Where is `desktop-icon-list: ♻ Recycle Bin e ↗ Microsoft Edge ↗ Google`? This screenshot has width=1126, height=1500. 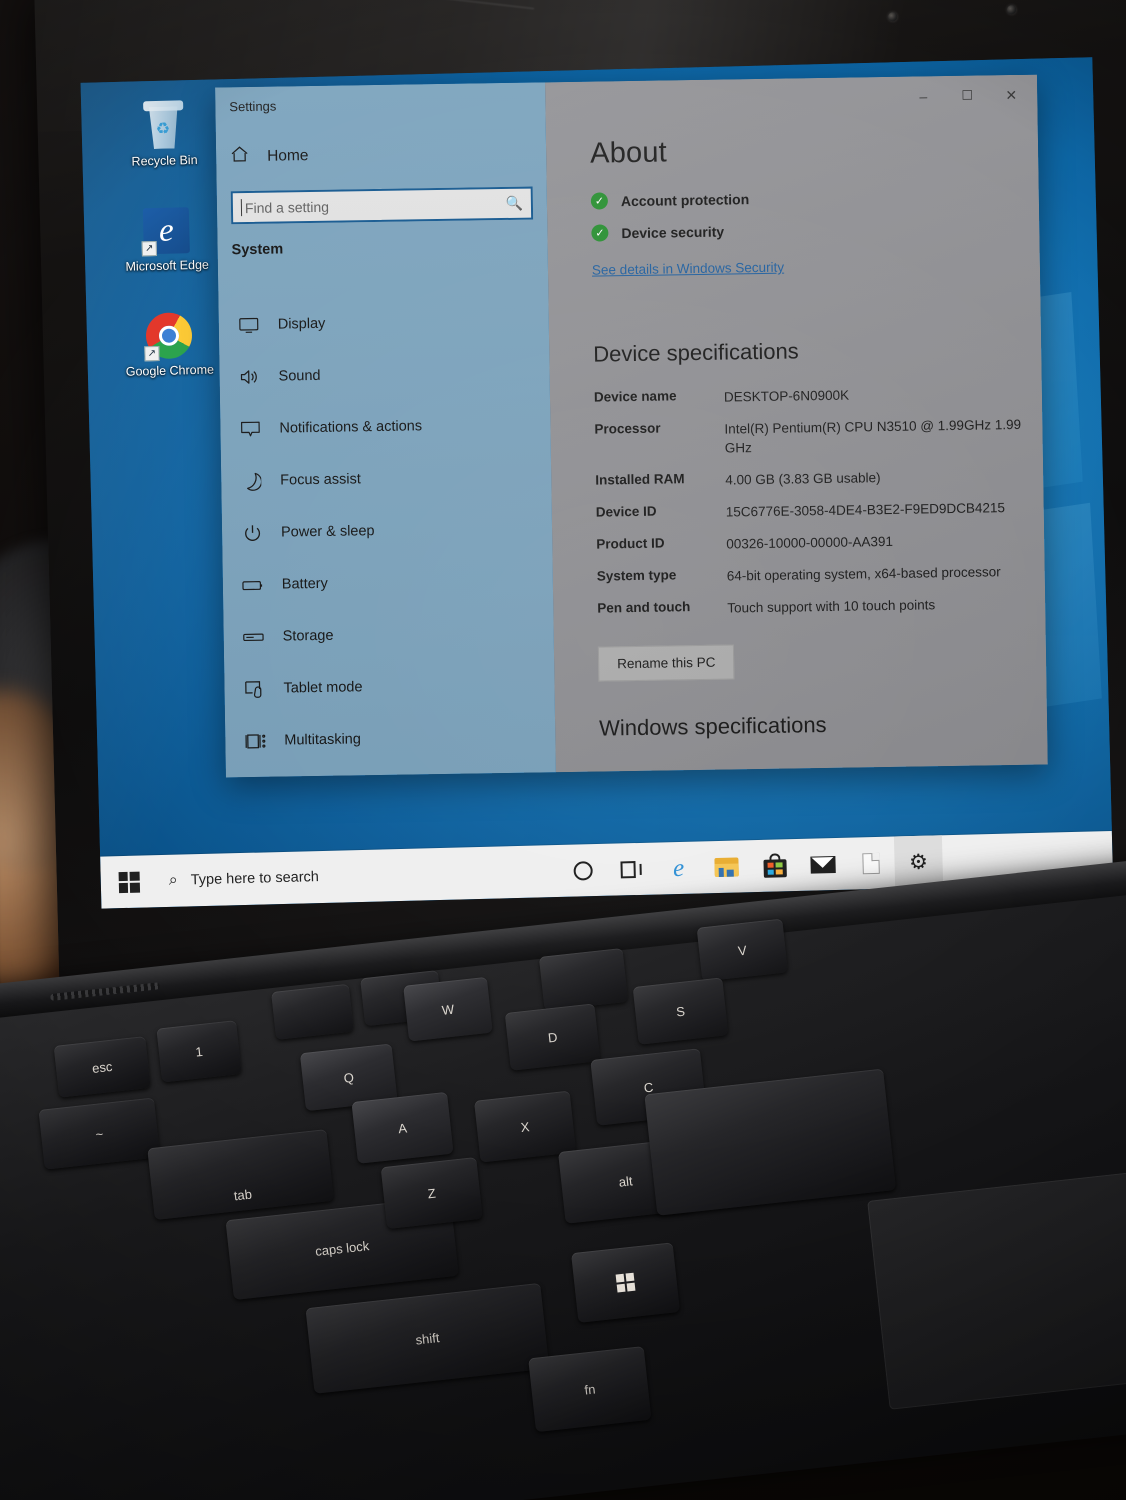
desktop-icon-list: ♻ Recycle Bin e ↗ Microsoft Edge ↗ Google is located at coordinates (167, 248).